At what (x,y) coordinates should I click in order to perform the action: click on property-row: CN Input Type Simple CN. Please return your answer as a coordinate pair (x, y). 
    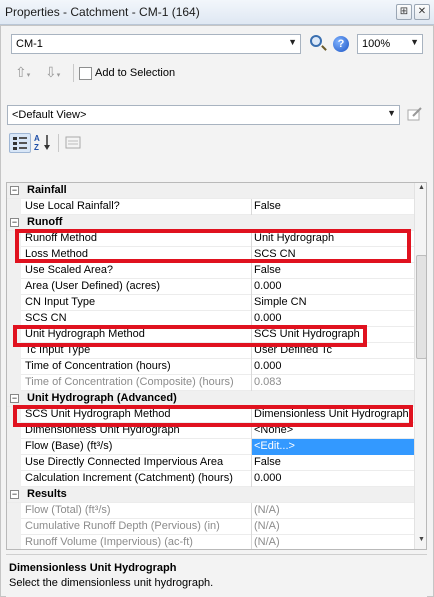
    Looking at the image, I should click on (210, 303).